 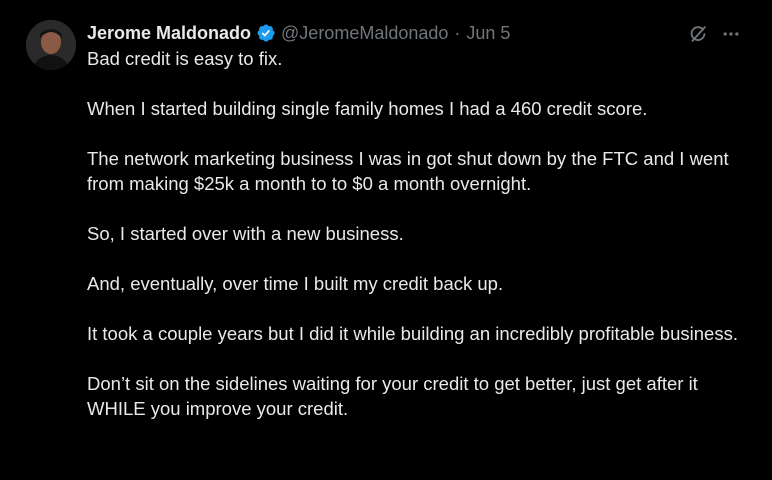 What do you see at coordinates (364, 33) in the screenshot?
I see `author-handle: @JeromeMaldonado` at bounding box center [364, 33].